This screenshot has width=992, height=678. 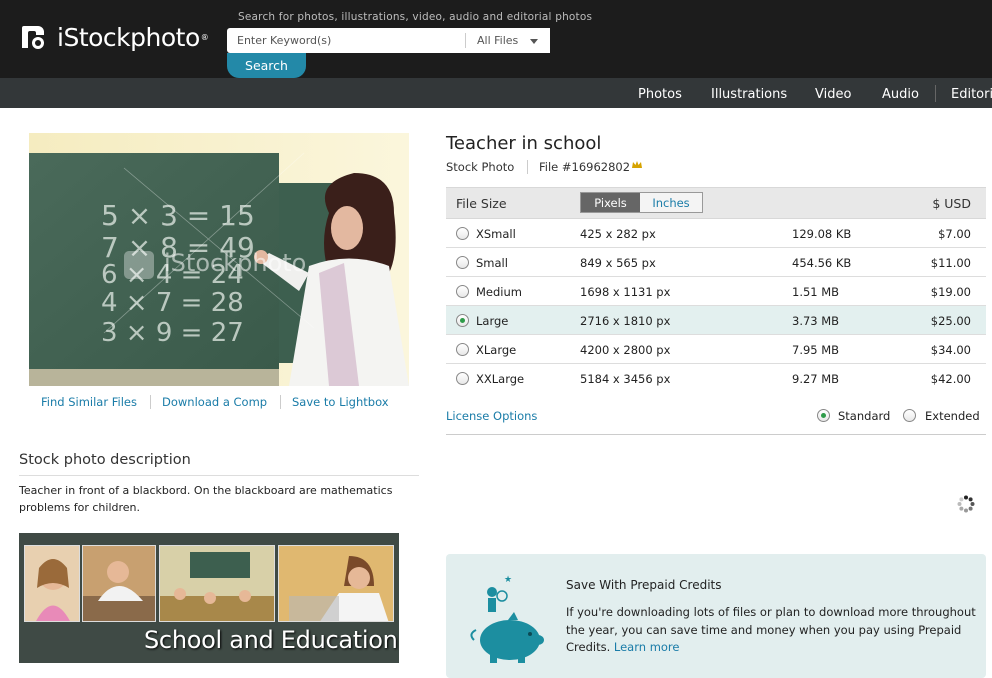 I want to click on size-price: $7.00, so click(x=954, y=234).